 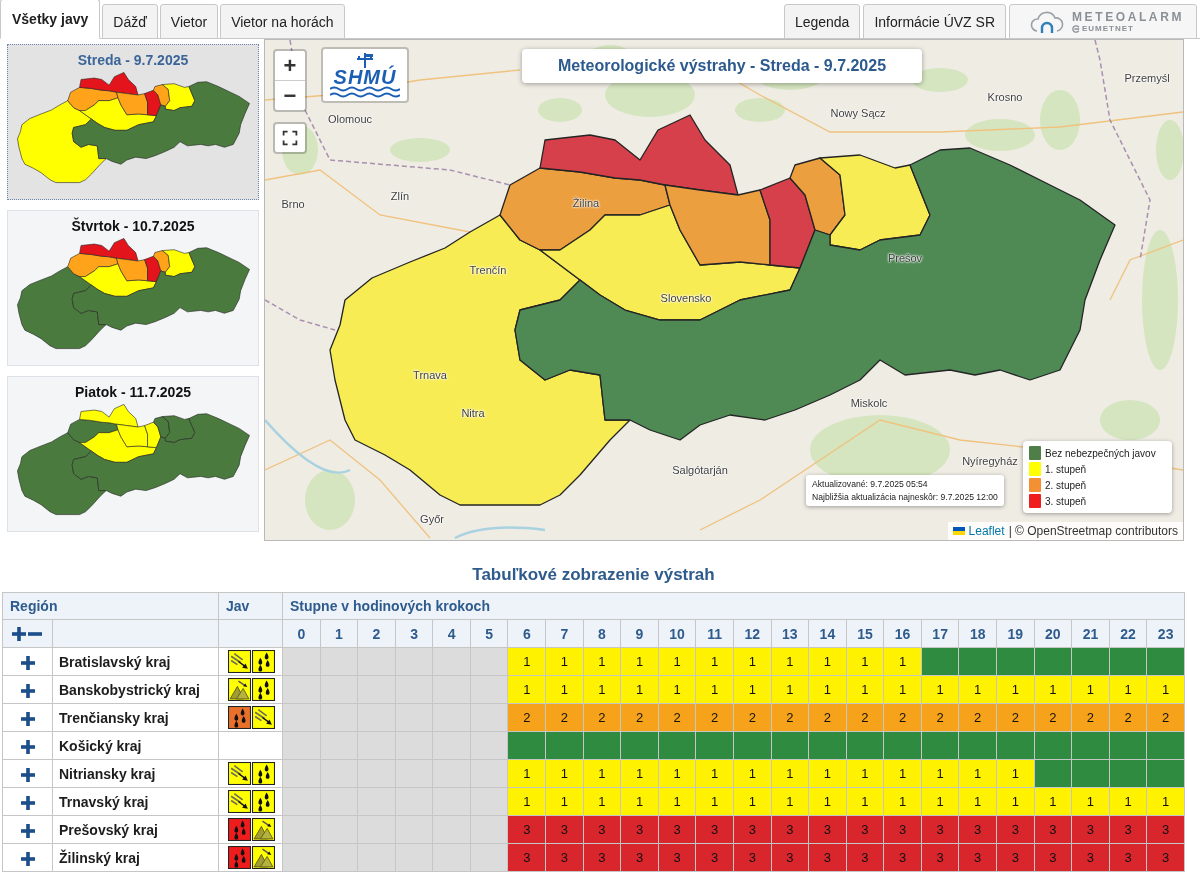 I want to click on hour-header: 19, so click(x=1015, y=633).